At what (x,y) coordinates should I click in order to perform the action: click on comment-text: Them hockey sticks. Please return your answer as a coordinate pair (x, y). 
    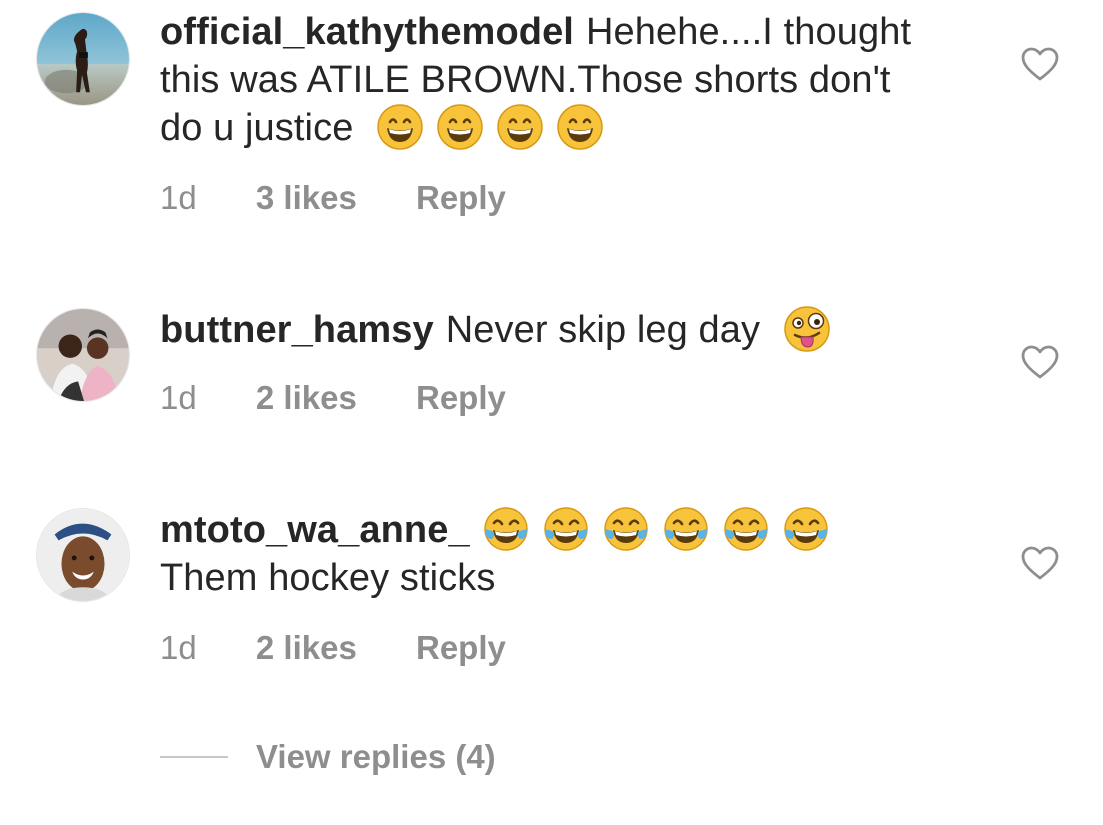
    Looking at the image, I should click on (328, 578).